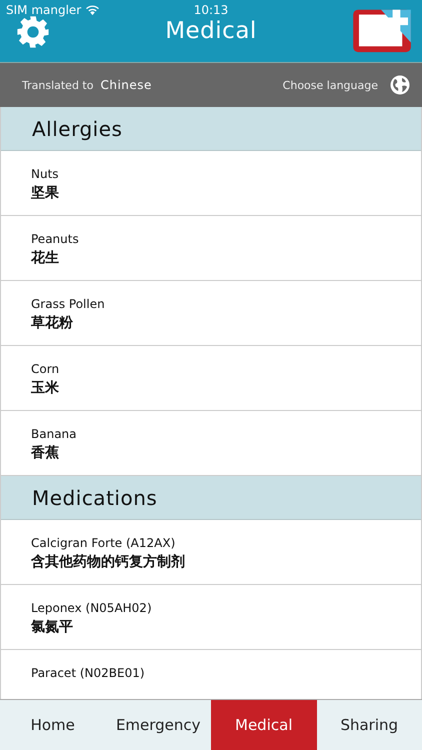  Describe the element at coordinates (211, 248) in the screenshot. I see `list-item: Peanuts 花生` at that location.